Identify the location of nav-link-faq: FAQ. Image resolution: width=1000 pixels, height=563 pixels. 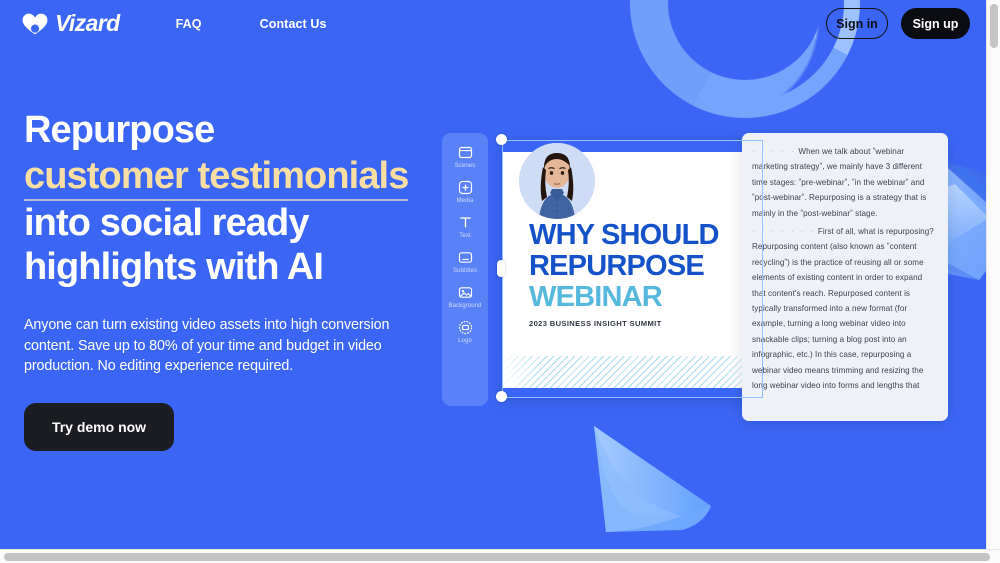
(189, 24).